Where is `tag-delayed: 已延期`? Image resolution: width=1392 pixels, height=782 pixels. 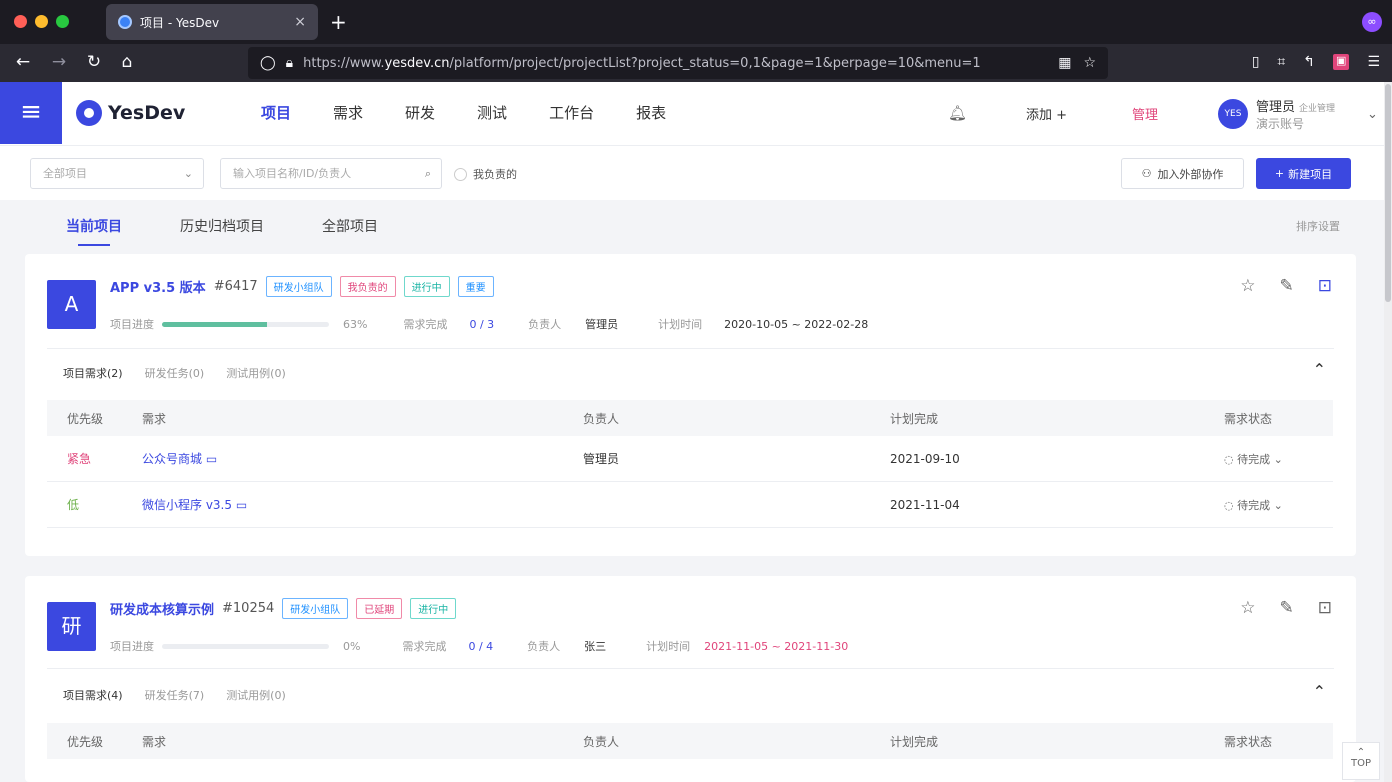 tag-delayed: 已延期 is located at coordinates (379, 608).